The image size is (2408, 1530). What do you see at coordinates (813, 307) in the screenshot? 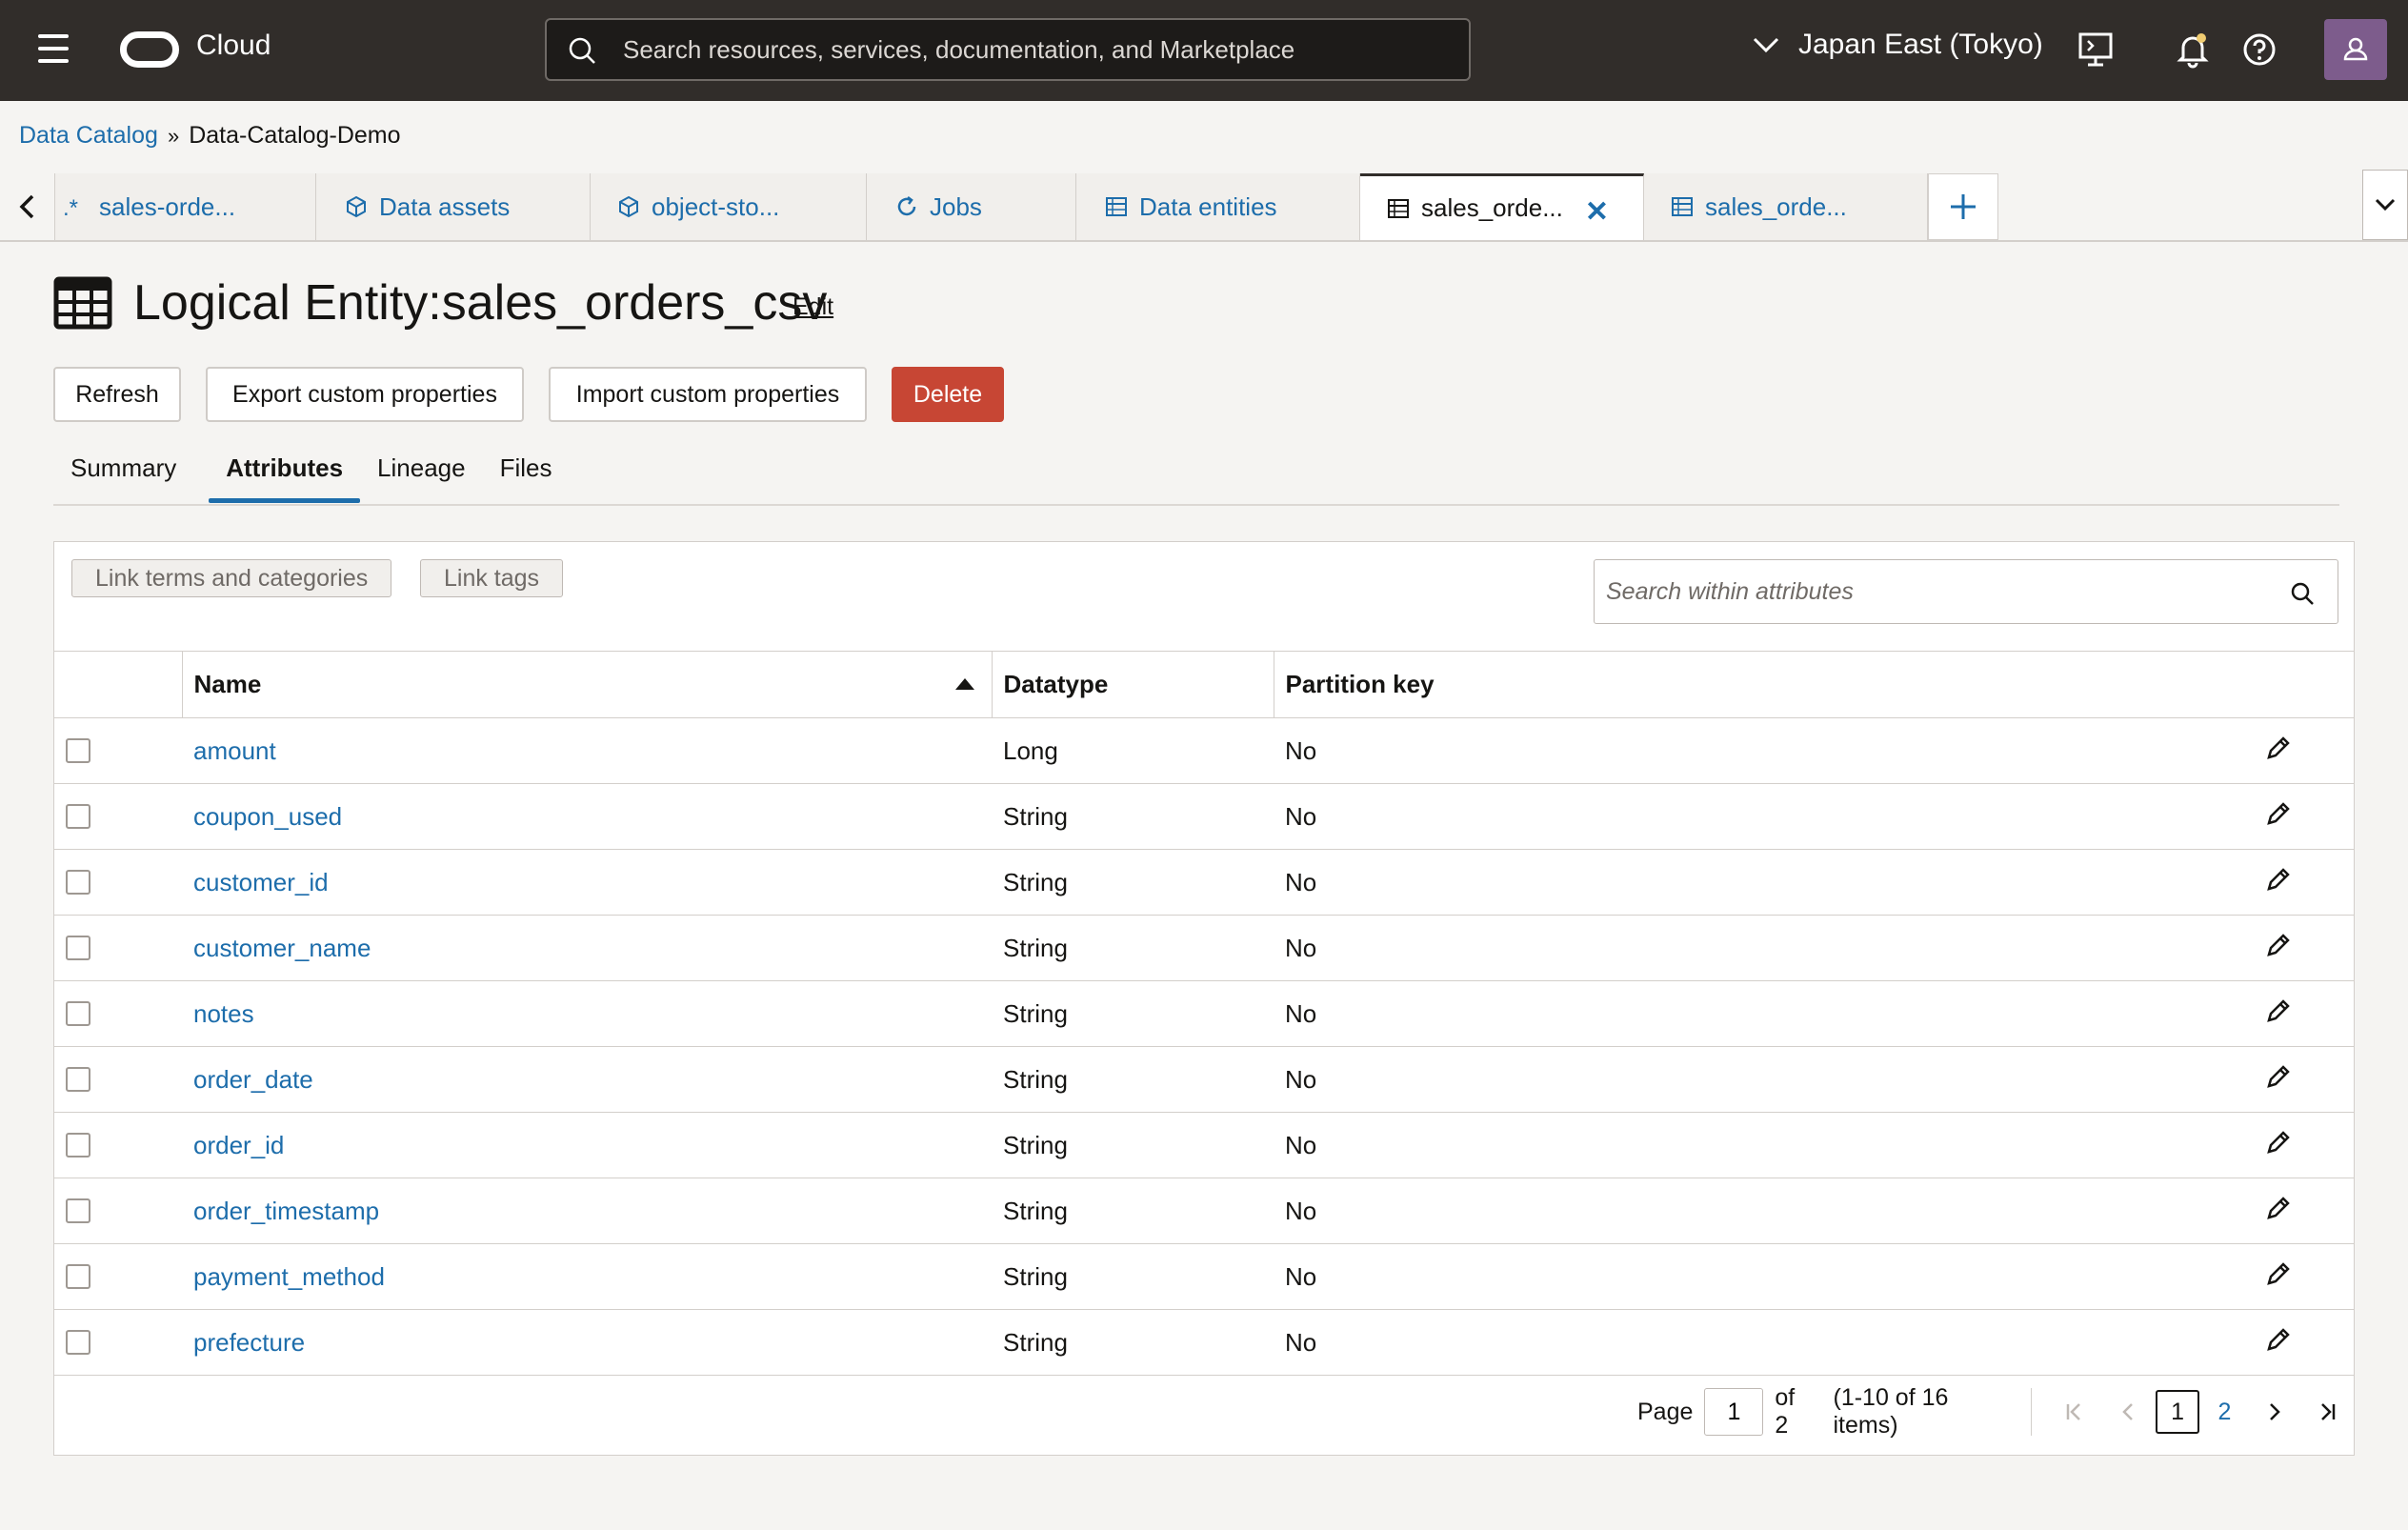
I see `edit-title-link: Edit` at bounding box center [813, 307].